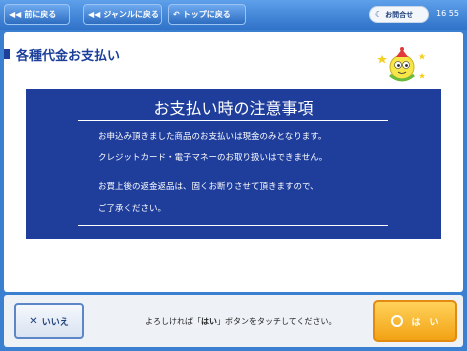 This screenshot has width=467, height=351. What do you see at coordinates (233, 108) in the screenshot?
I see `notice-title: お支払い時の注意事項` at bounding box center [233, 108].